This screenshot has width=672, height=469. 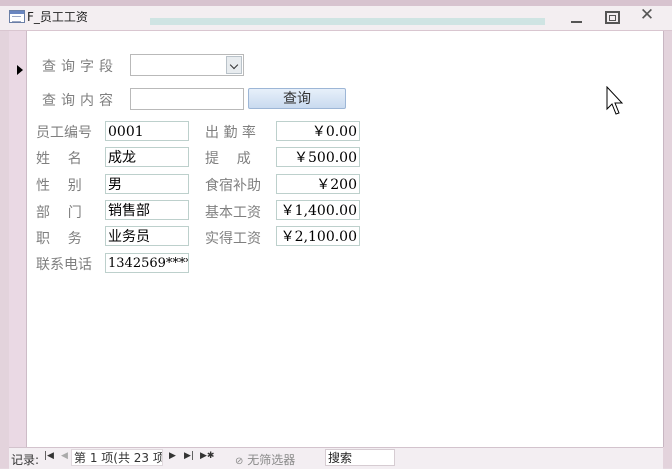 What do you see at coordinates (271, 460) in the screenshot?
I see `filter-label: 无筛选器` at bounding box center [271, 460].